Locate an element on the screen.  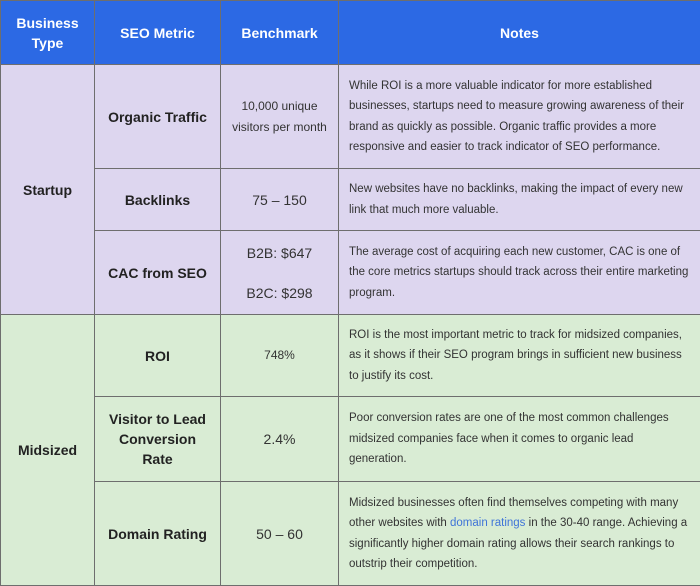
metric-cell: Domain Rating is located at coordinates (158, 534).